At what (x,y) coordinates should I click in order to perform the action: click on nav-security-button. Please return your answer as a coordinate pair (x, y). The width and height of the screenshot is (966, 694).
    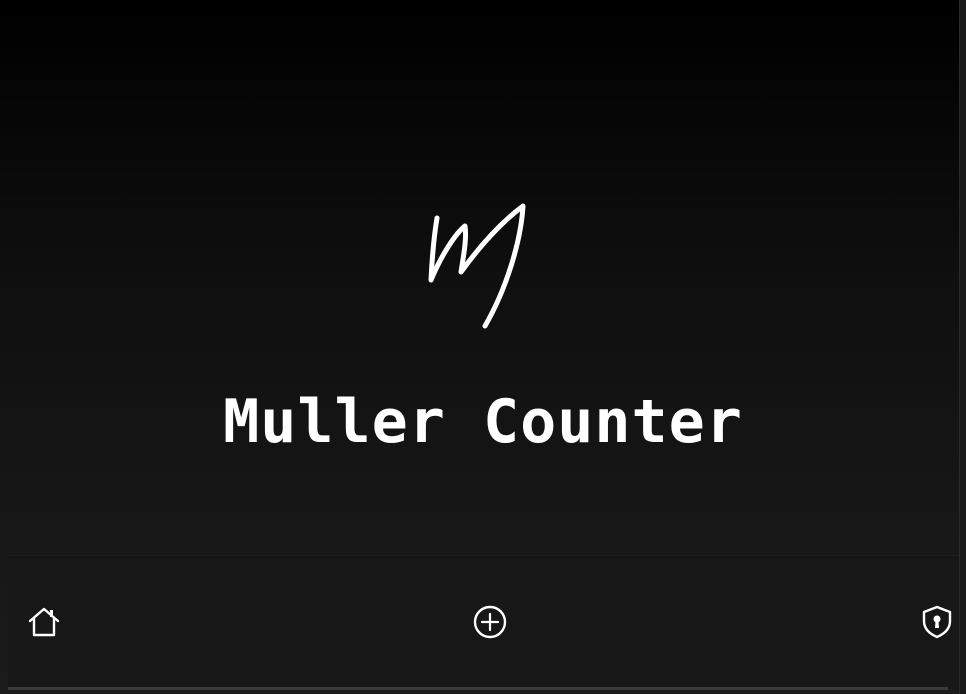
    Looking at the image, I should click on (937, 622).